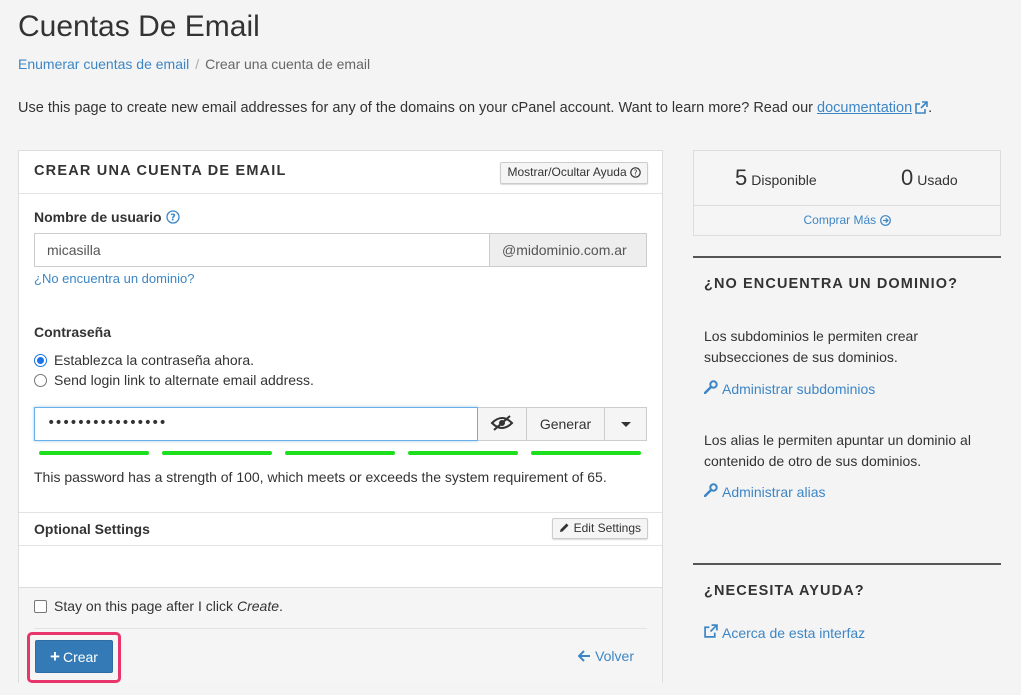  Describe the element at coordinates (261, 250) in the screenshot. I see `username-input` at that location.